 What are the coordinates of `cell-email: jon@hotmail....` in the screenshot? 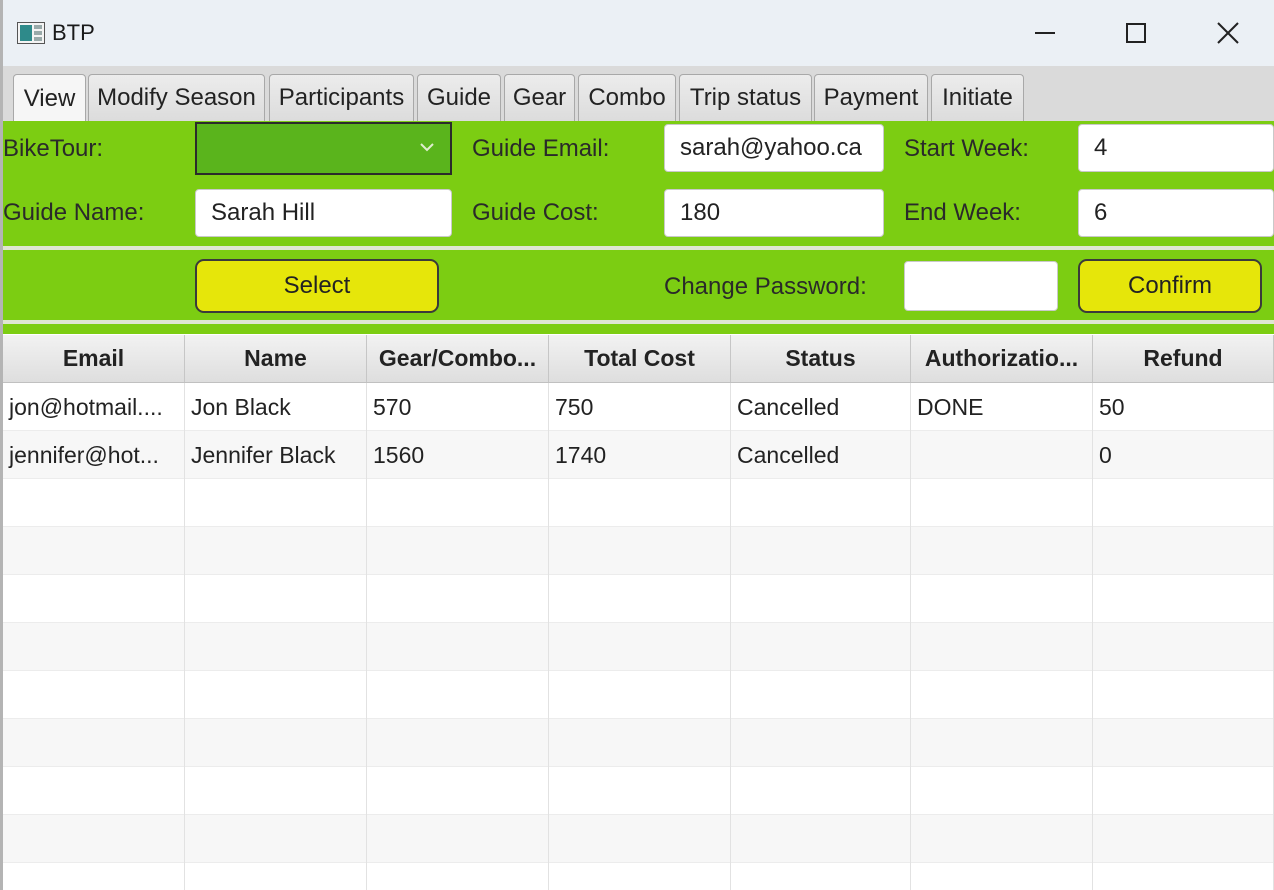 It's located at (94, 407).